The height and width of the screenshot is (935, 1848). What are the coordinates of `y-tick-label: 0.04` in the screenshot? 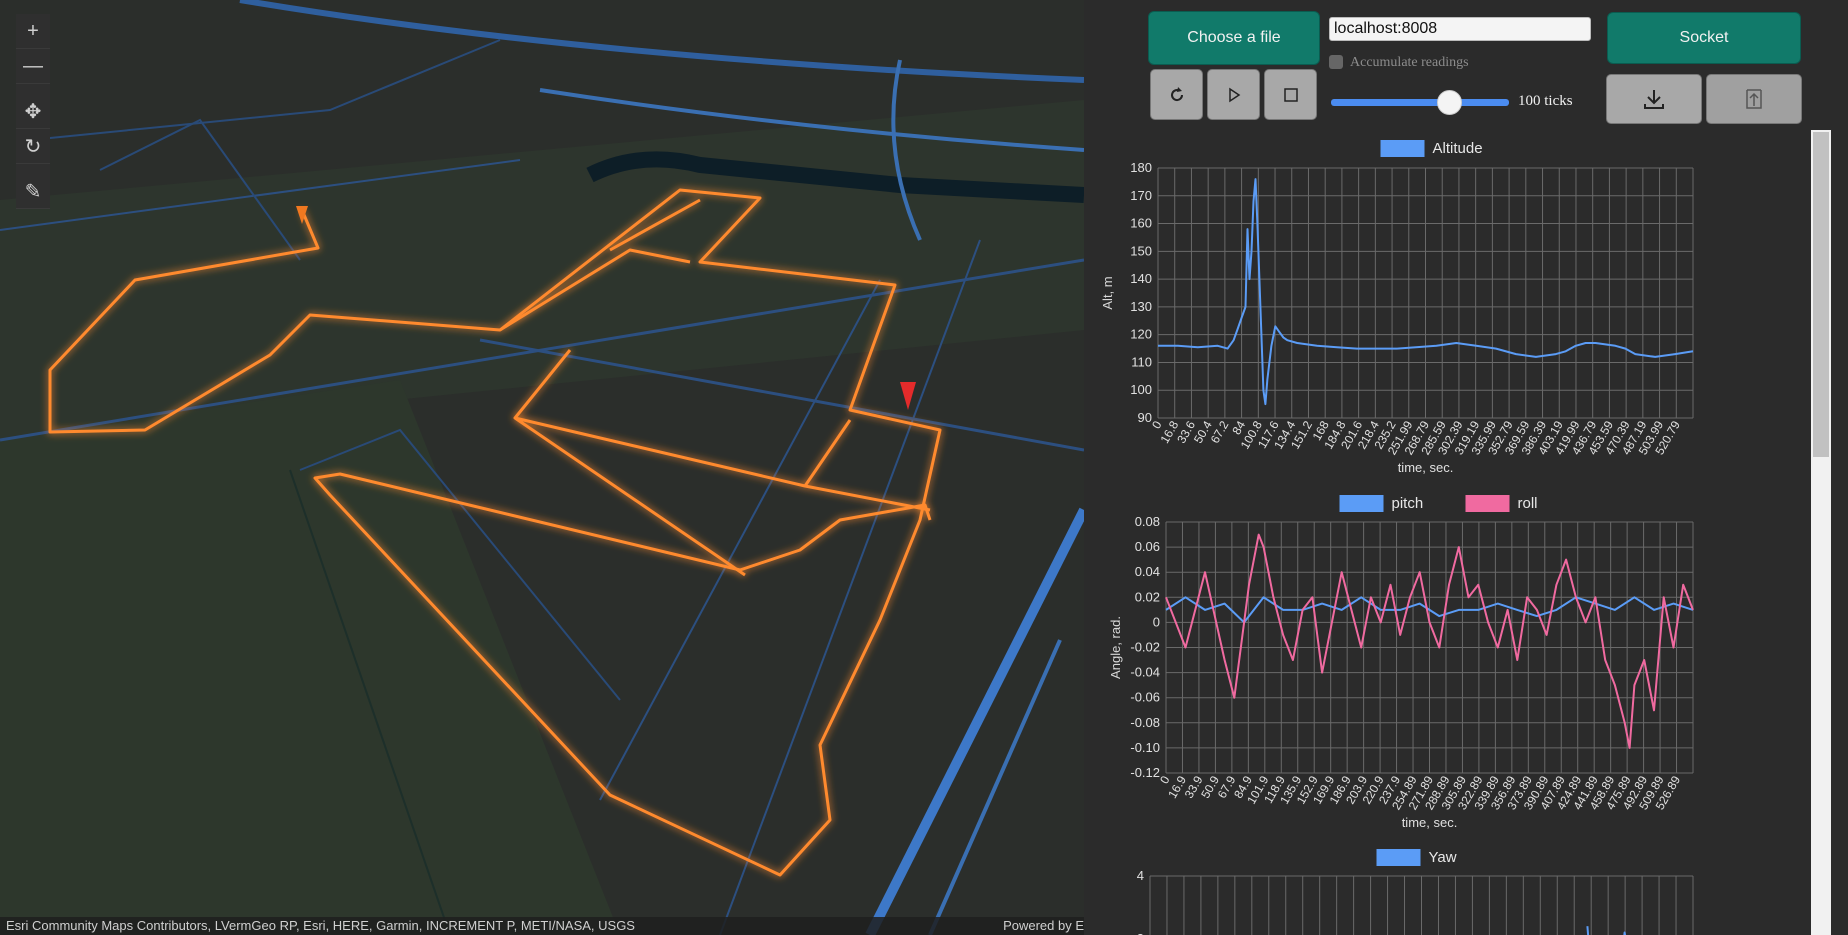 It's located at (1147, 571).